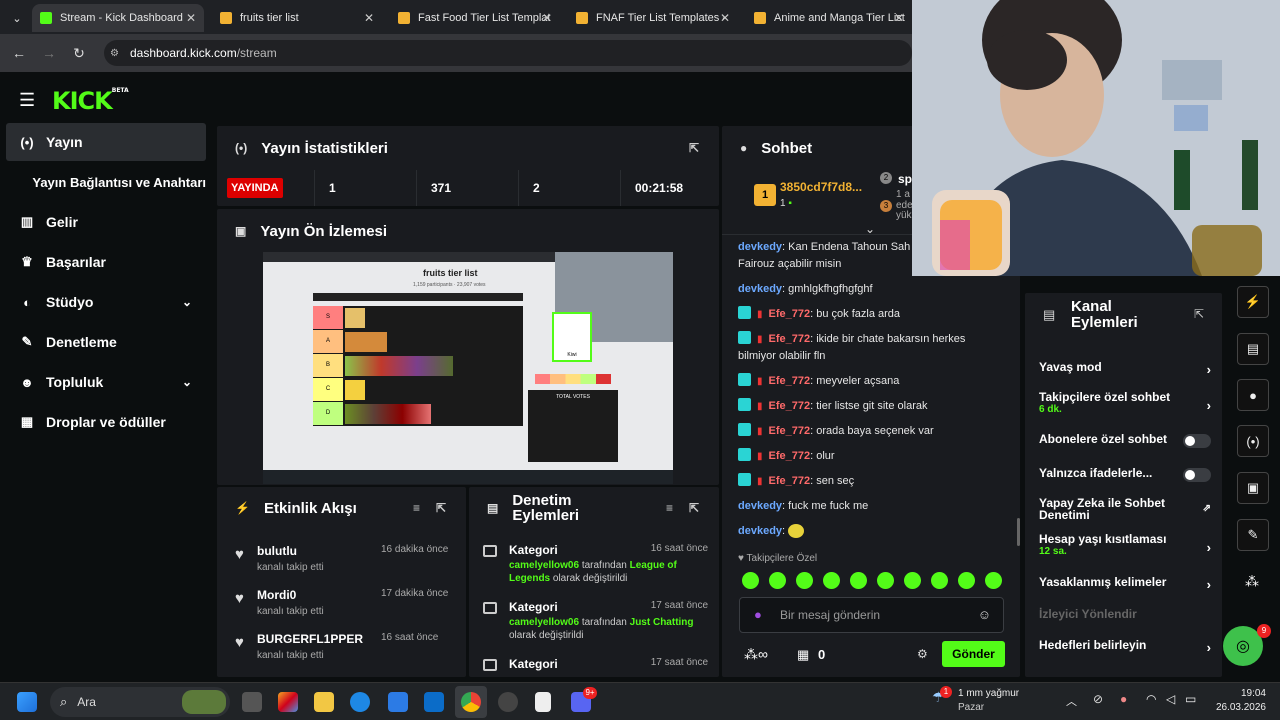 The width and height of the screenshot is (1280, 720). What do you see at coordinates (106, 302) in the screenshot?
I see `sidebar-item-studyo: ◐ Stüdyo ⌄` at bounding box center [106, 302].